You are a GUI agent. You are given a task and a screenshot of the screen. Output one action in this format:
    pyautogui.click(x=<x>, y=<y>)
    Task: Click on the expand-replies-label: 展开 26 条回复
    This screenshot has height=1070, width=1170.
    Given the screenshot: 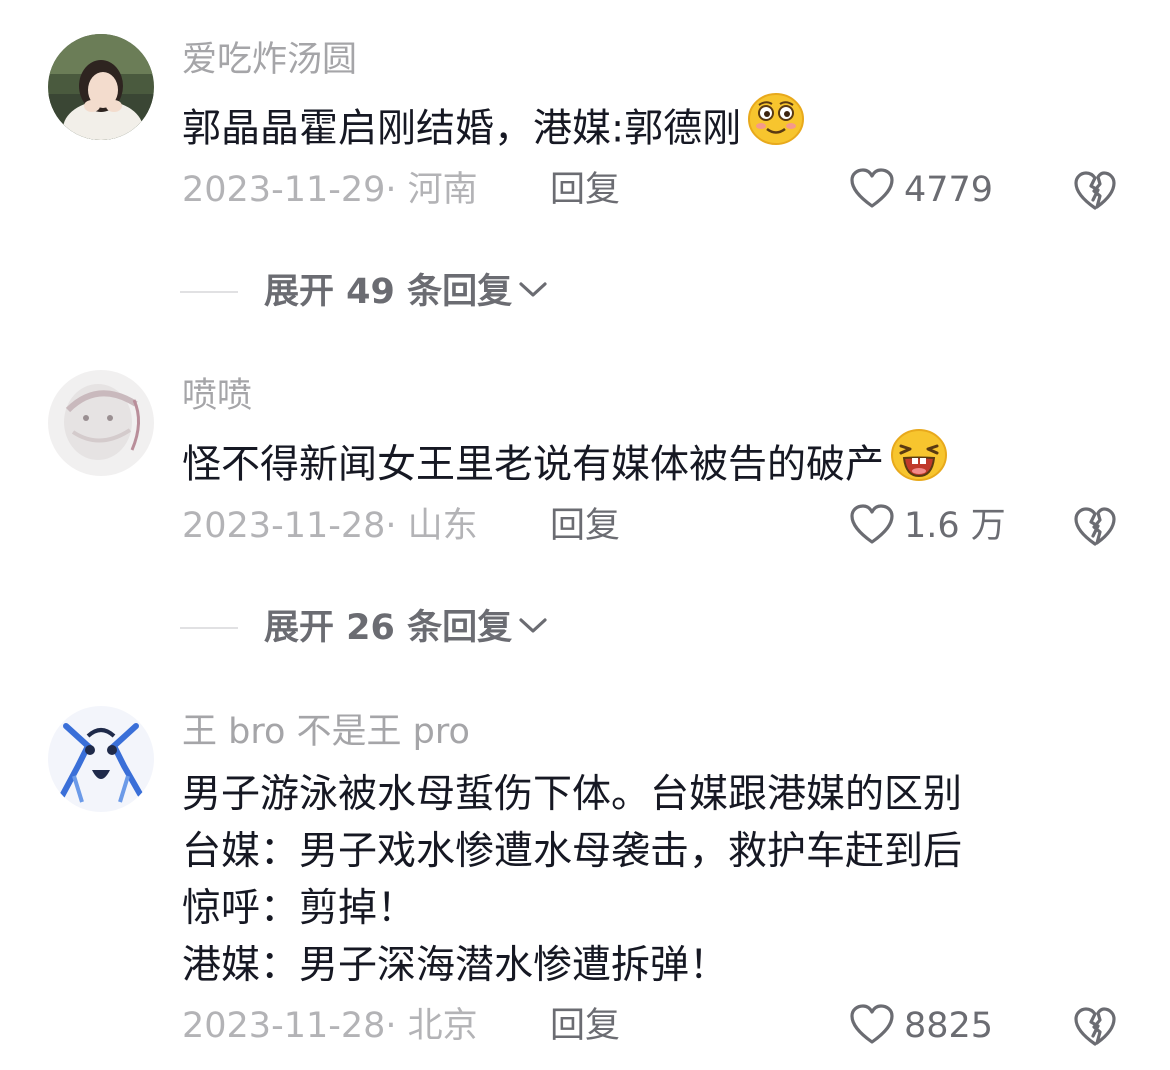 What is the action you would take?
    pyautogui.click(x=388, y=628)
    